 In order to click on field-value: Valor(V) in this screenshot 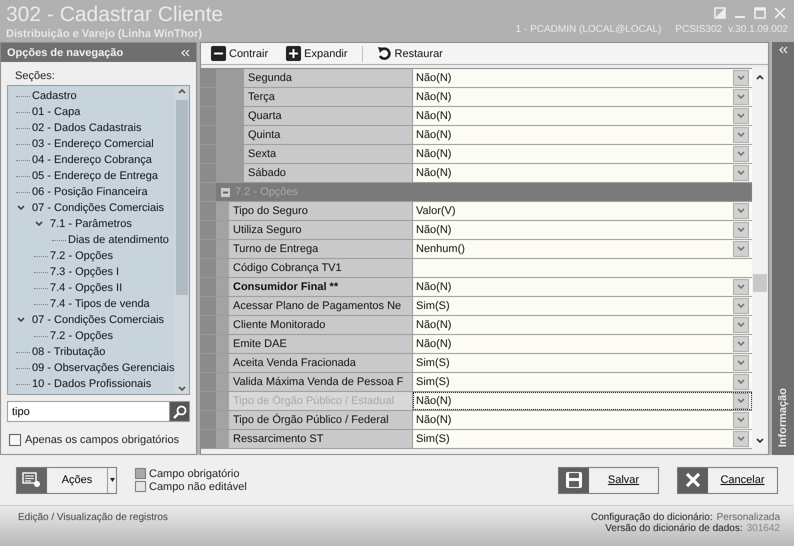, I will do `click(582, 211)`.